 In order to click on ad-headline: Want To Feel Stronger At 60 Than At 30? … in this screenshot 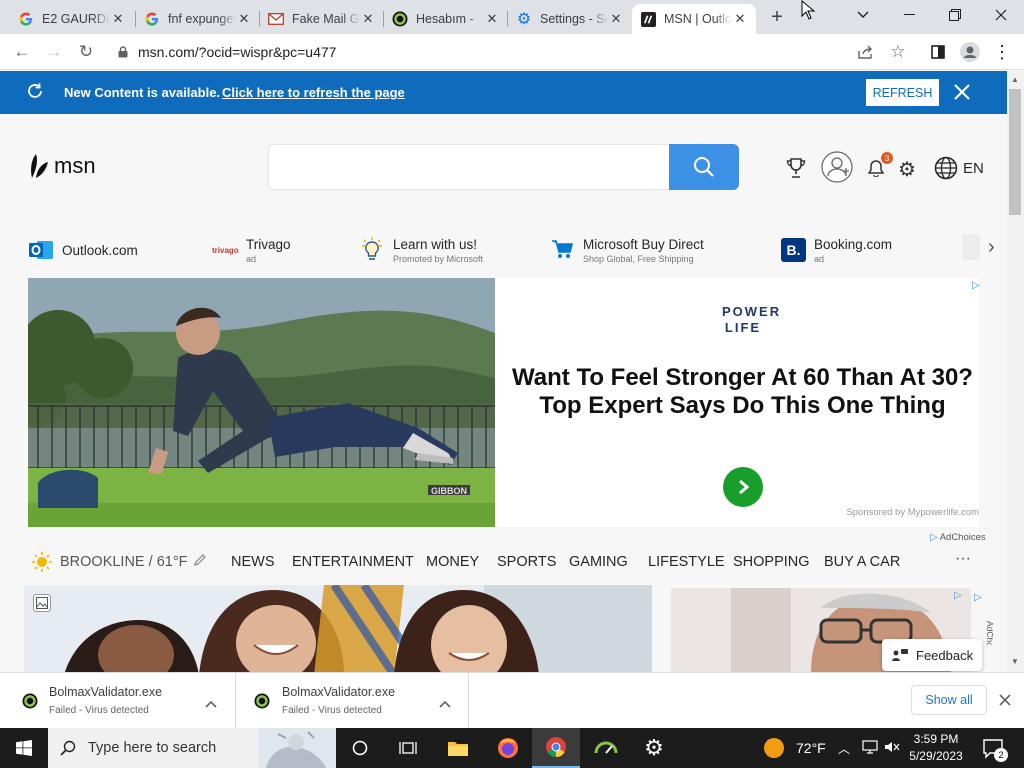, I will do `click(742, 392)`.